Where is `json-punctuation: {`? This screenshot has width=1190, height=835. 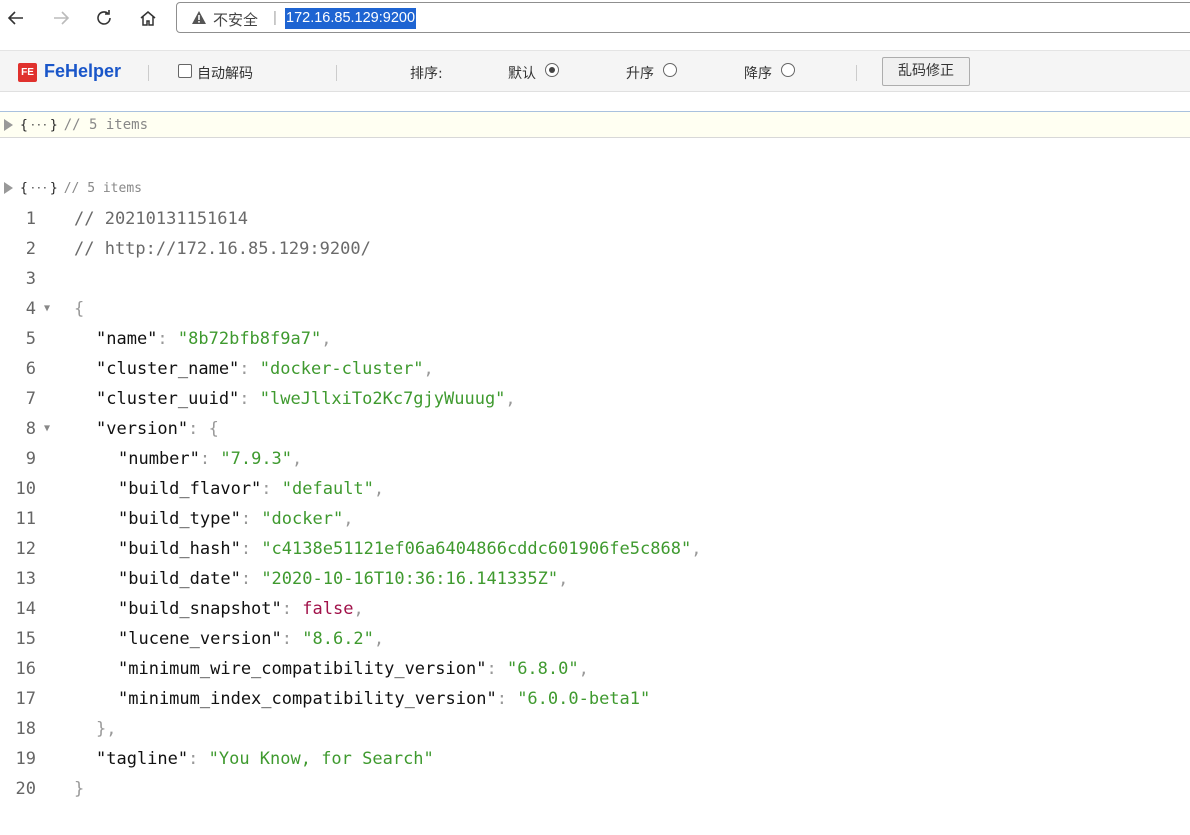 json-punctuation: { is located at coordinates (79, 309).